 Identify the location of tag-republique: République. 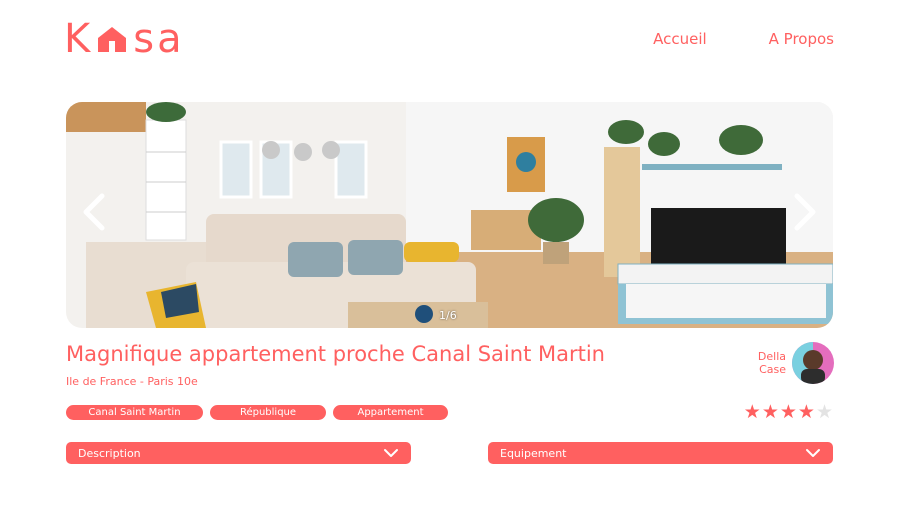
(268, 412).